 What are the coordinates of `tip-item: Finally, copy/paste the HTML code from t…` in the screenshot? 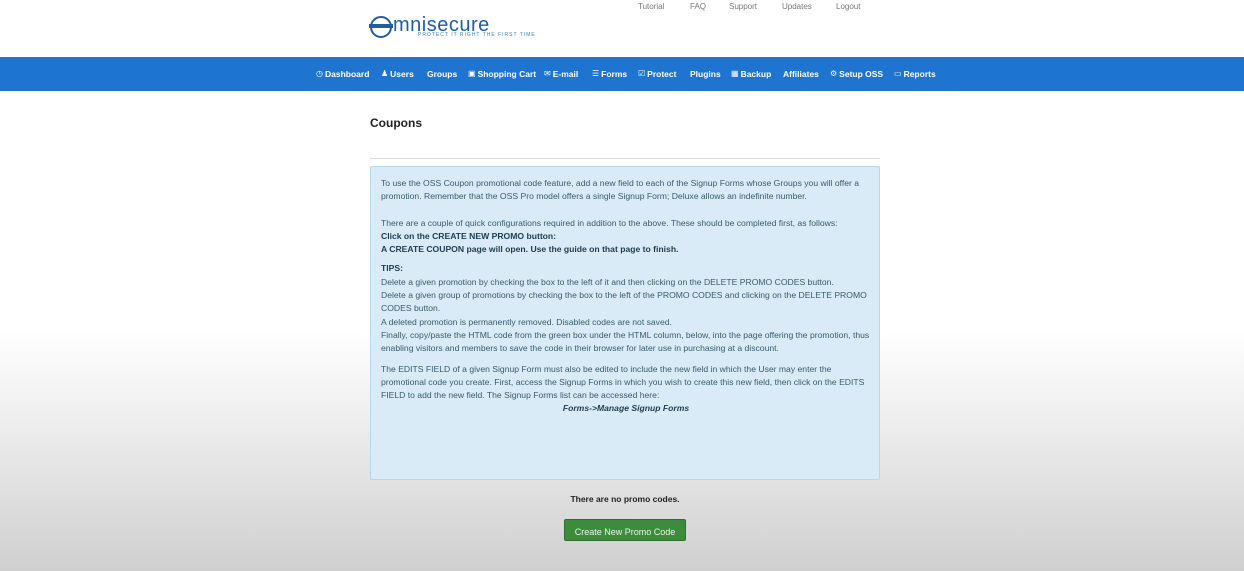 It's located at (625, 341).